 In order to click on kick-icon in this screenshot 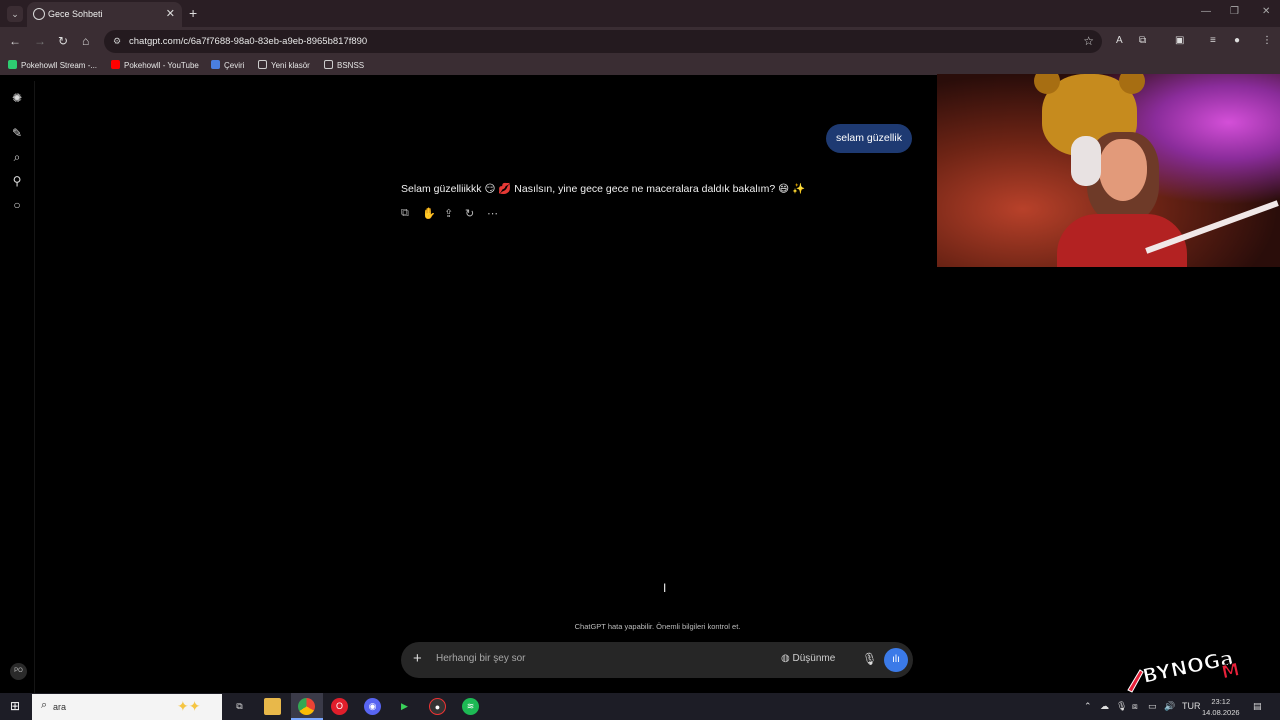, I will do `click(12, 64)`.